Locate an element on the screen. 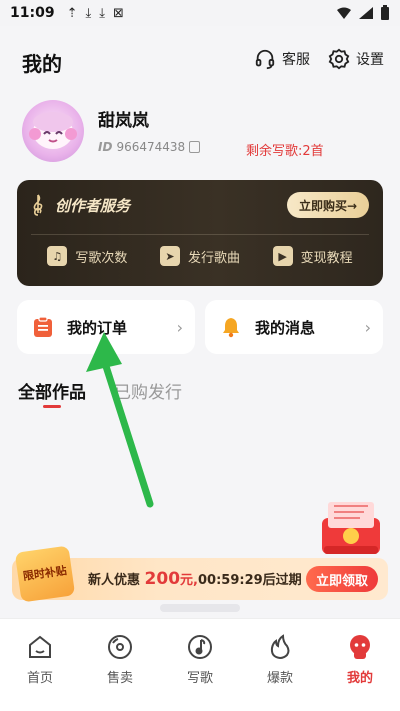 The image size is (400, 711). play-icon: ▶ is located at coordinates (282, 256).